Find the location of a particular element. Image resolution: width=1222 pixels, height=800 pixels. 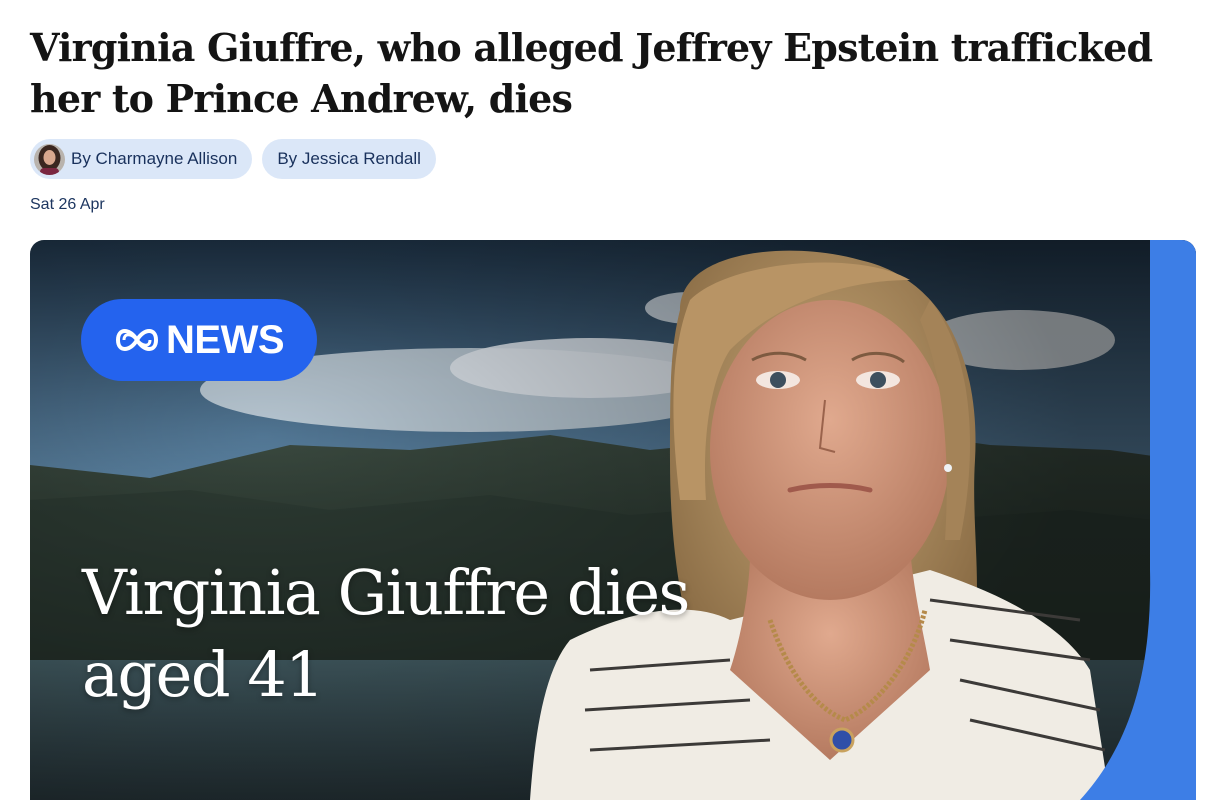

byline-list: By Charmayne Allison By Jessica Rendall is located at coordinates (233, 159).